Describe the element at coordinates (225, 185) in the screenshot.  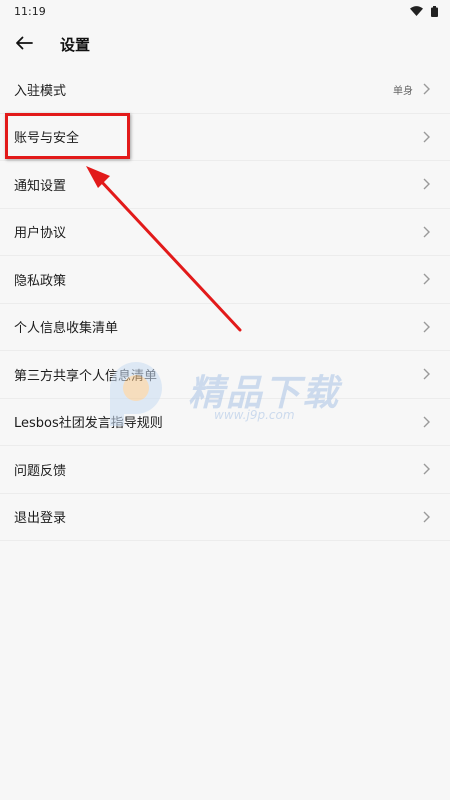
I see `settings-item-notifications: 通知设置` at that location.